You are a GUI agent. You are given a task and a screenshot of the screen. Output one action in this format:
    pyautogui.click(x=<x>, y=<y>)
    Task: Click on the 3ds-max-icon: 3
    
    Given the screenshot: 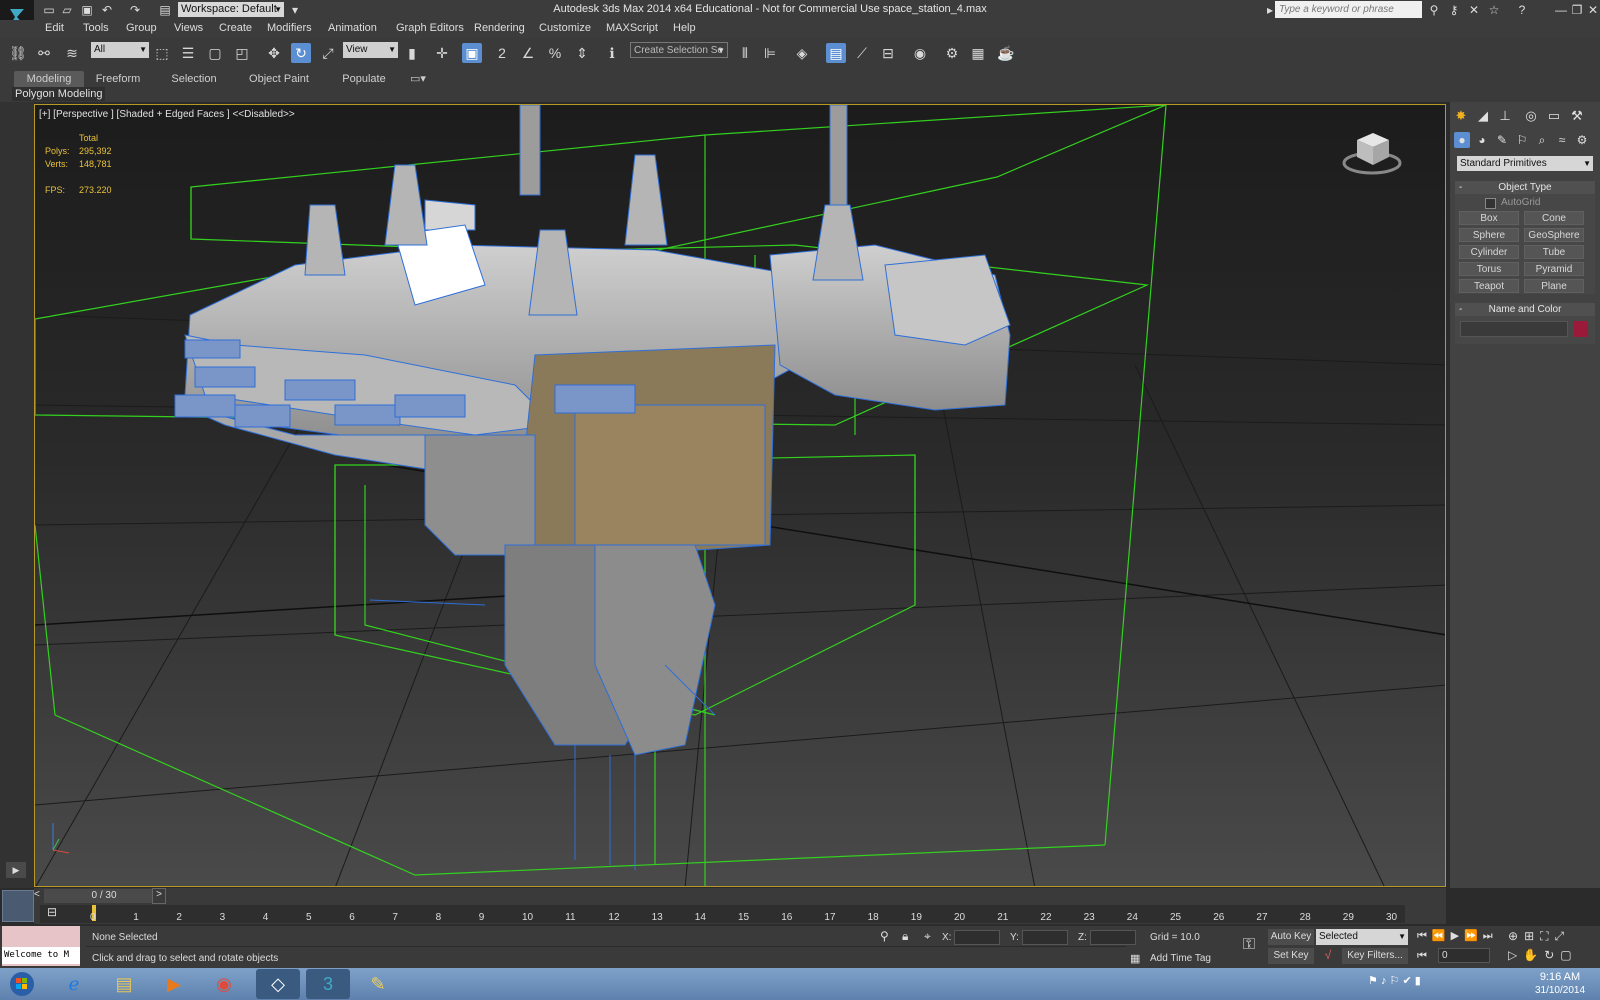 What is the action you would take?
    pyautogui.click(x=328, y=984)
    